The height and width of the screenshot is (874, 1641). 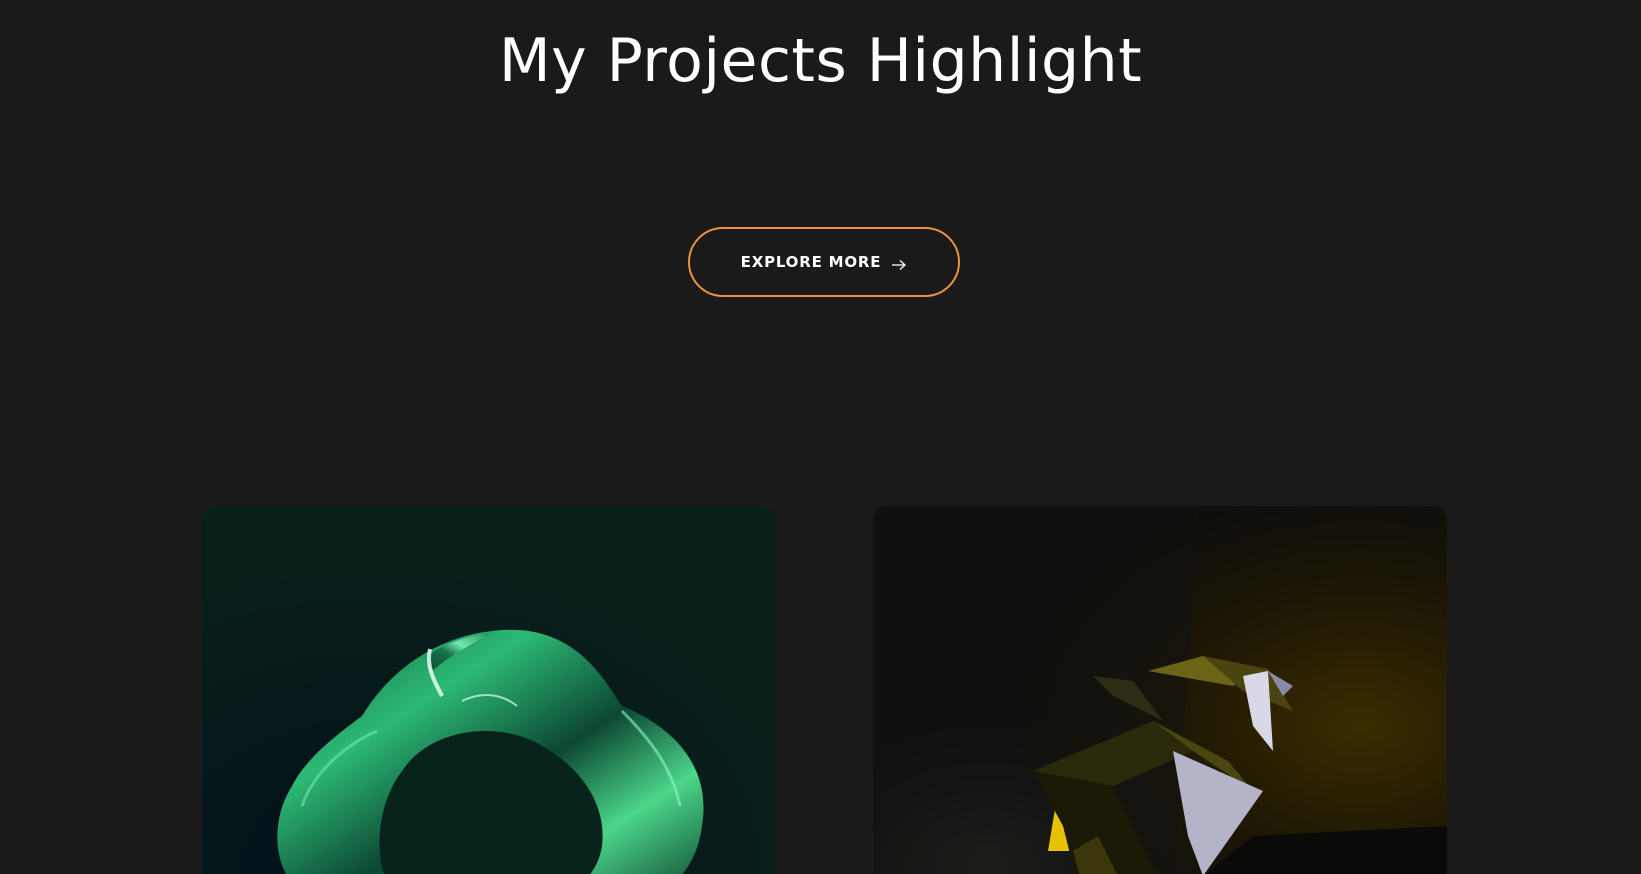 What do you see at coordinates (820, 61) in the screenshot?
I see `section-title: My Projects Highlight` at bounding box center [820, 61].